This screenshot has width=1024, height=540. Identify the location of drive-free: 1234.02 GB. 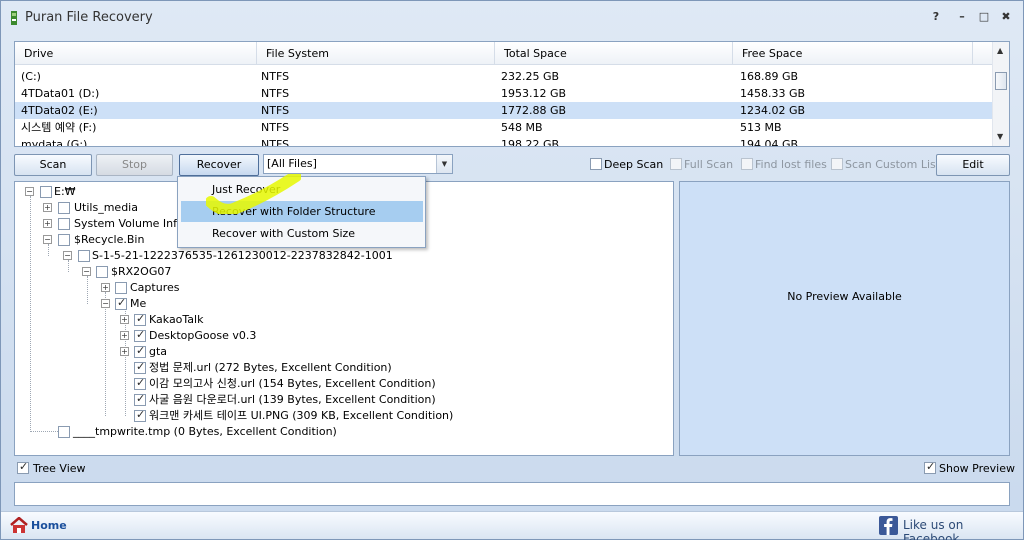
(773, 110).